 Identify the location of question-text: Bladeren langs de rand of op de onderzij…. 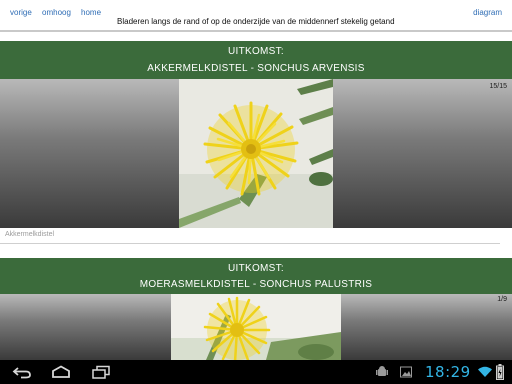
(256, 21).